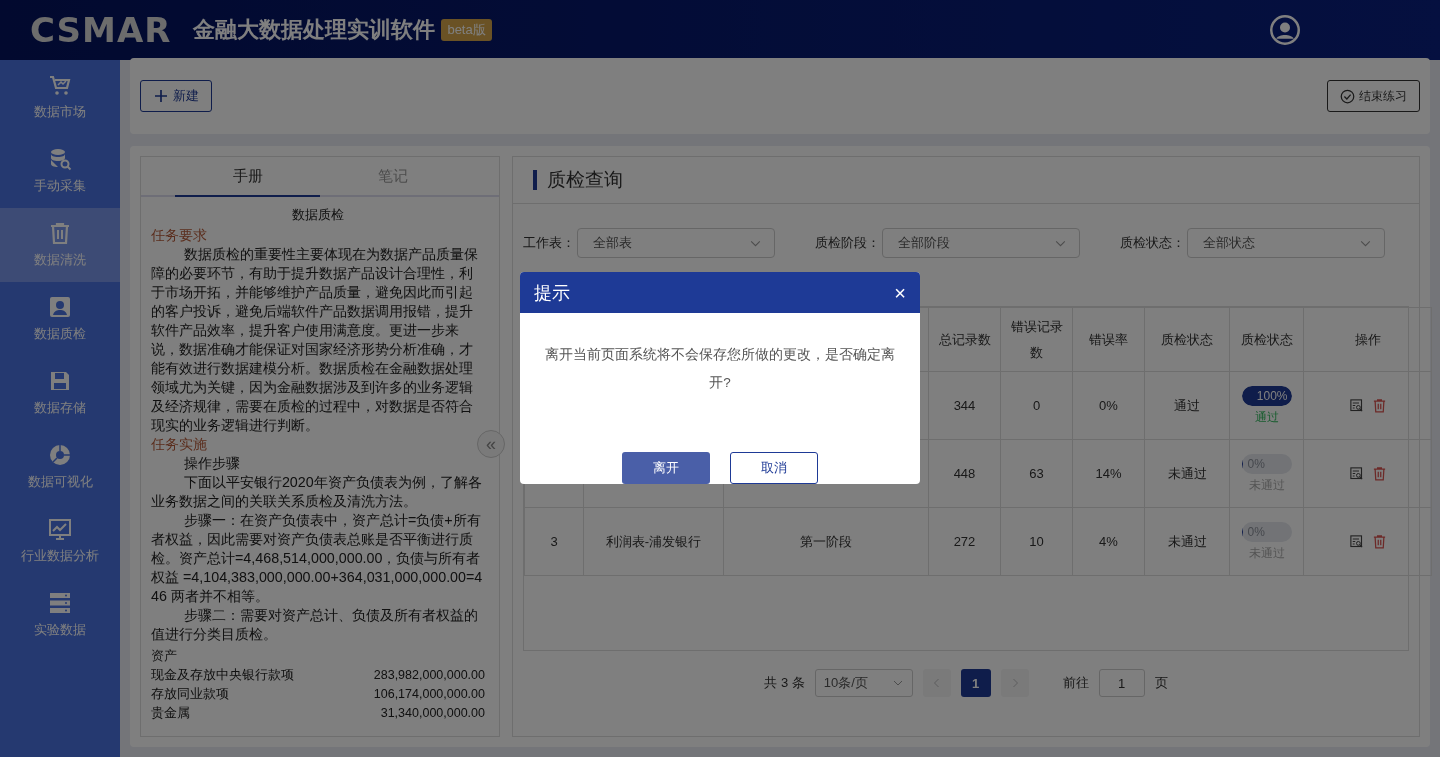 Image resolution: width=1440 pixels, height=757 pixels. Describe the element at coordinates (1121, 683) in the screenshot. I see `page-number-field: 1` at that location.